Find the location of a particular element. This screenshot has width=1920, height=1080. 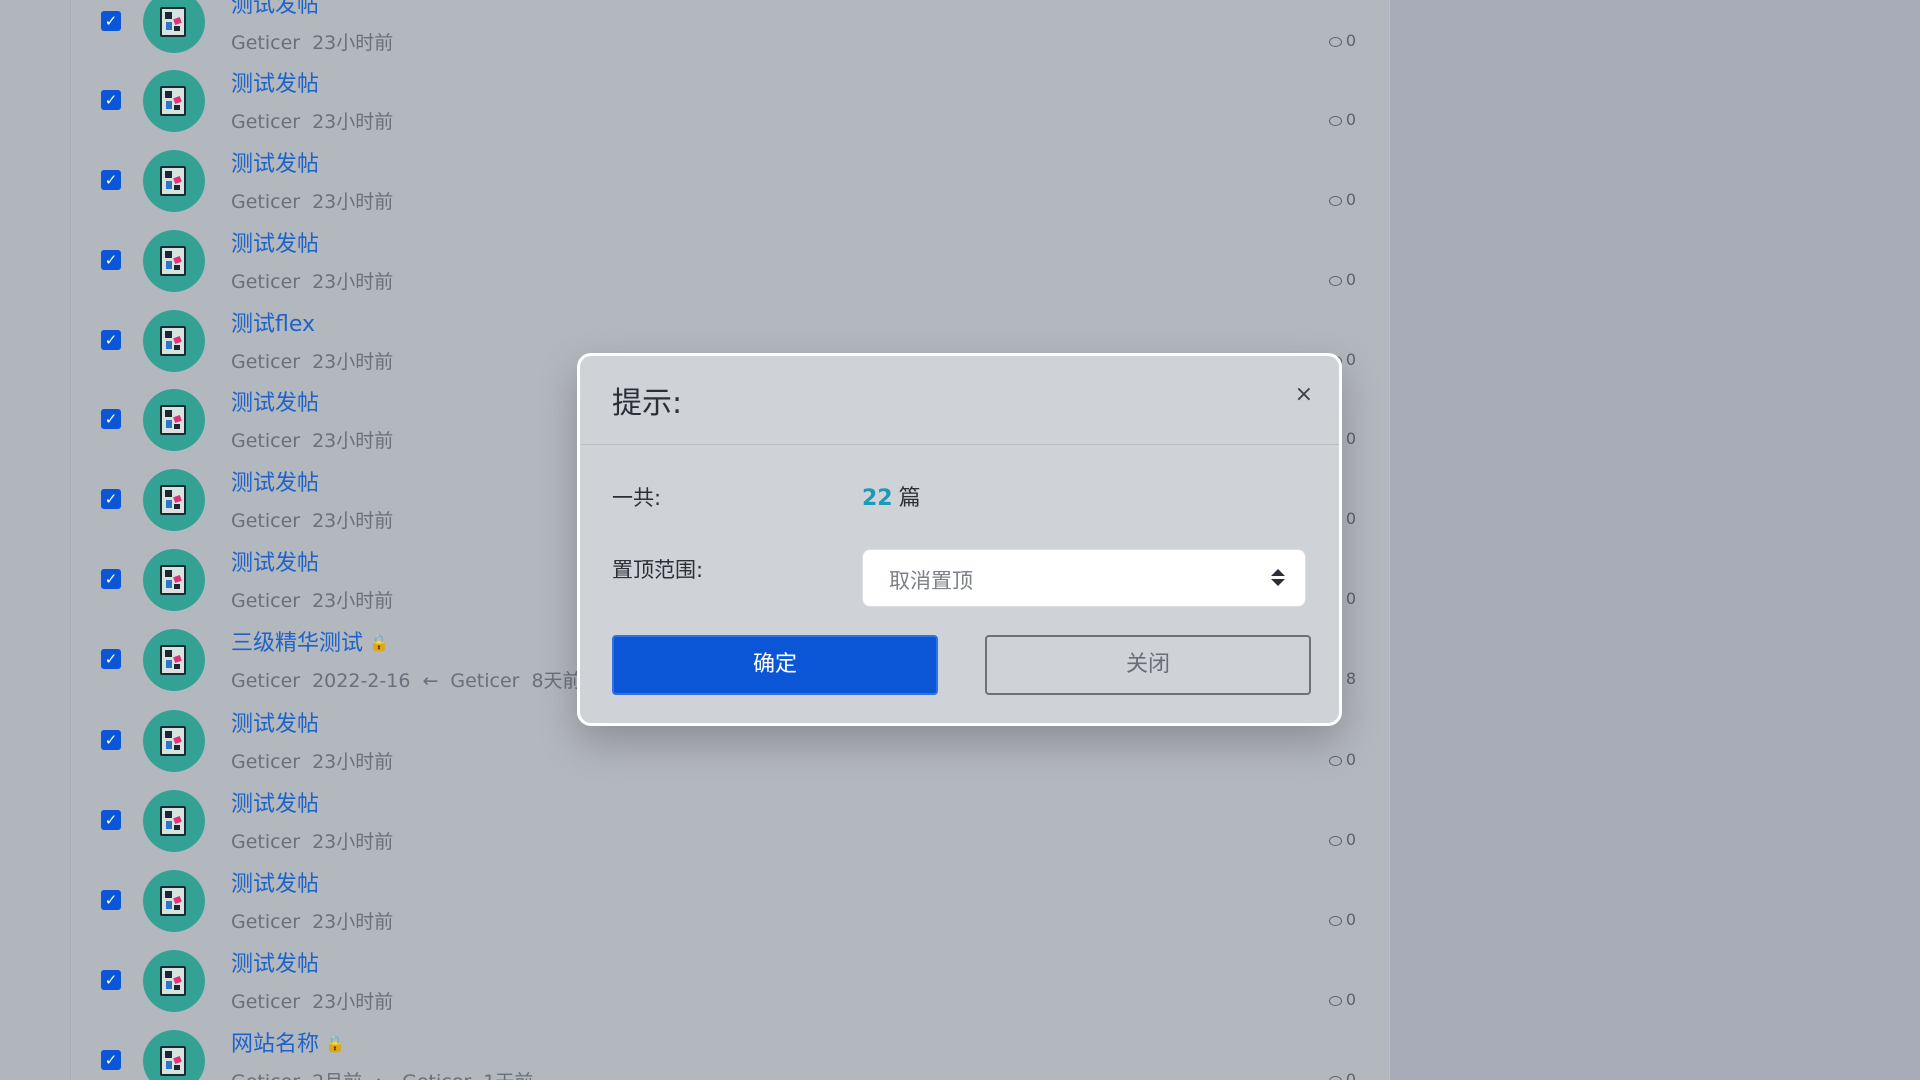

post-row: ✓ 网站名称 🔒 Geticer 2月前 ← Geticer 1天前 0 is located at coordinates (730, 1053).